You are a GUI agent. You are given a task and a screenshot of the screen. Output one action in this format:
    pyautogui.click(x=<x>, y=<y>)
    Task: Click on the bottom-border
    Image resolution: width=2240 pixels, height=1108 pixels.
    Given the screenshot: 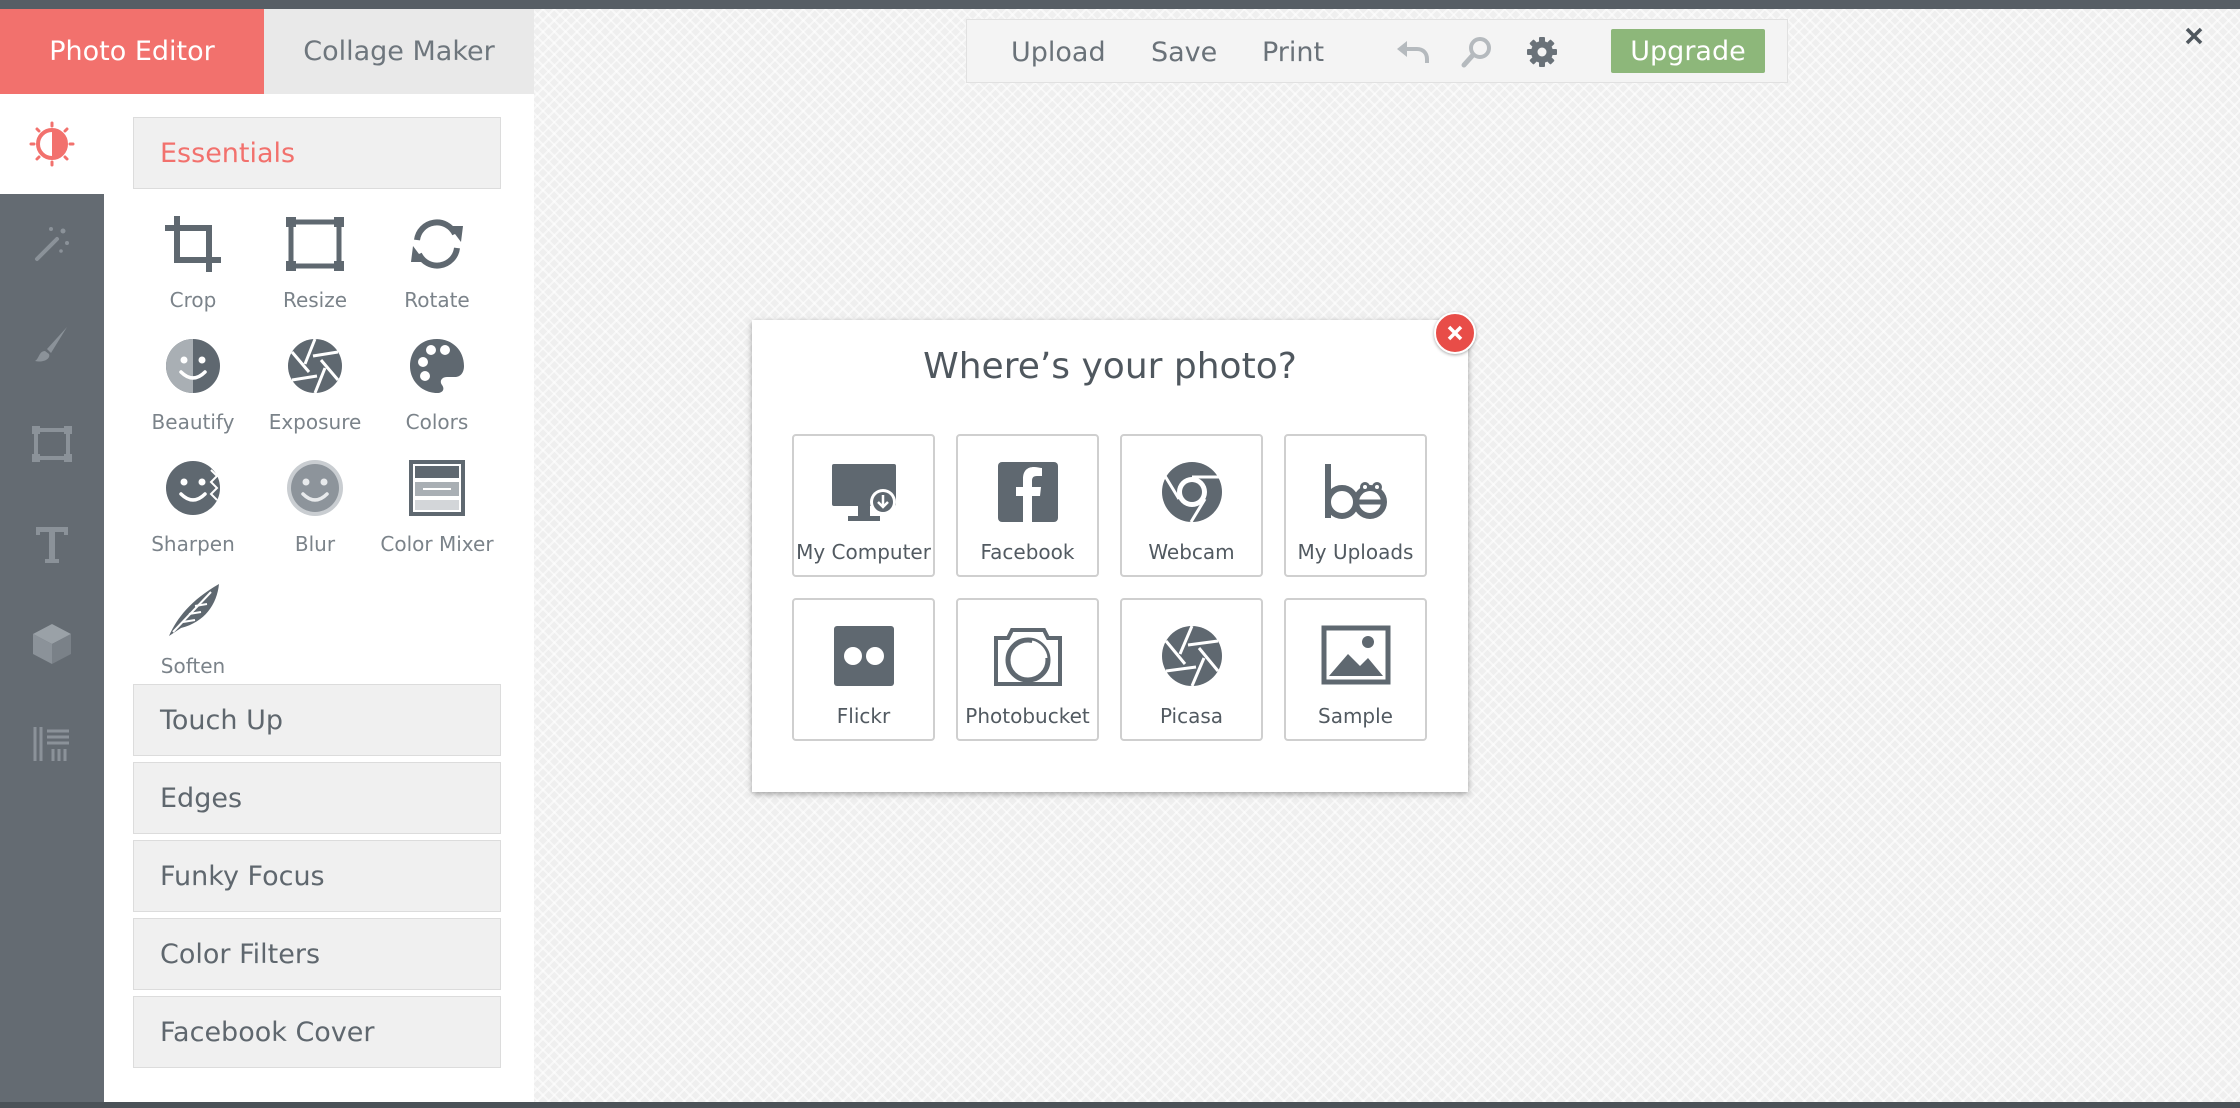 What is the action you would take?
    pyautogui.click(x=1120, y=1105)
    